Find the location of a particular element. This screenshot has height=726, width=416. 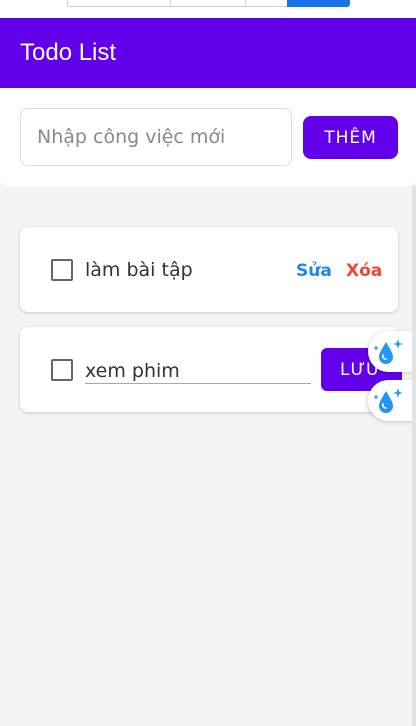

todo-item-editing: LƯU is located at coordinates (211, 369).